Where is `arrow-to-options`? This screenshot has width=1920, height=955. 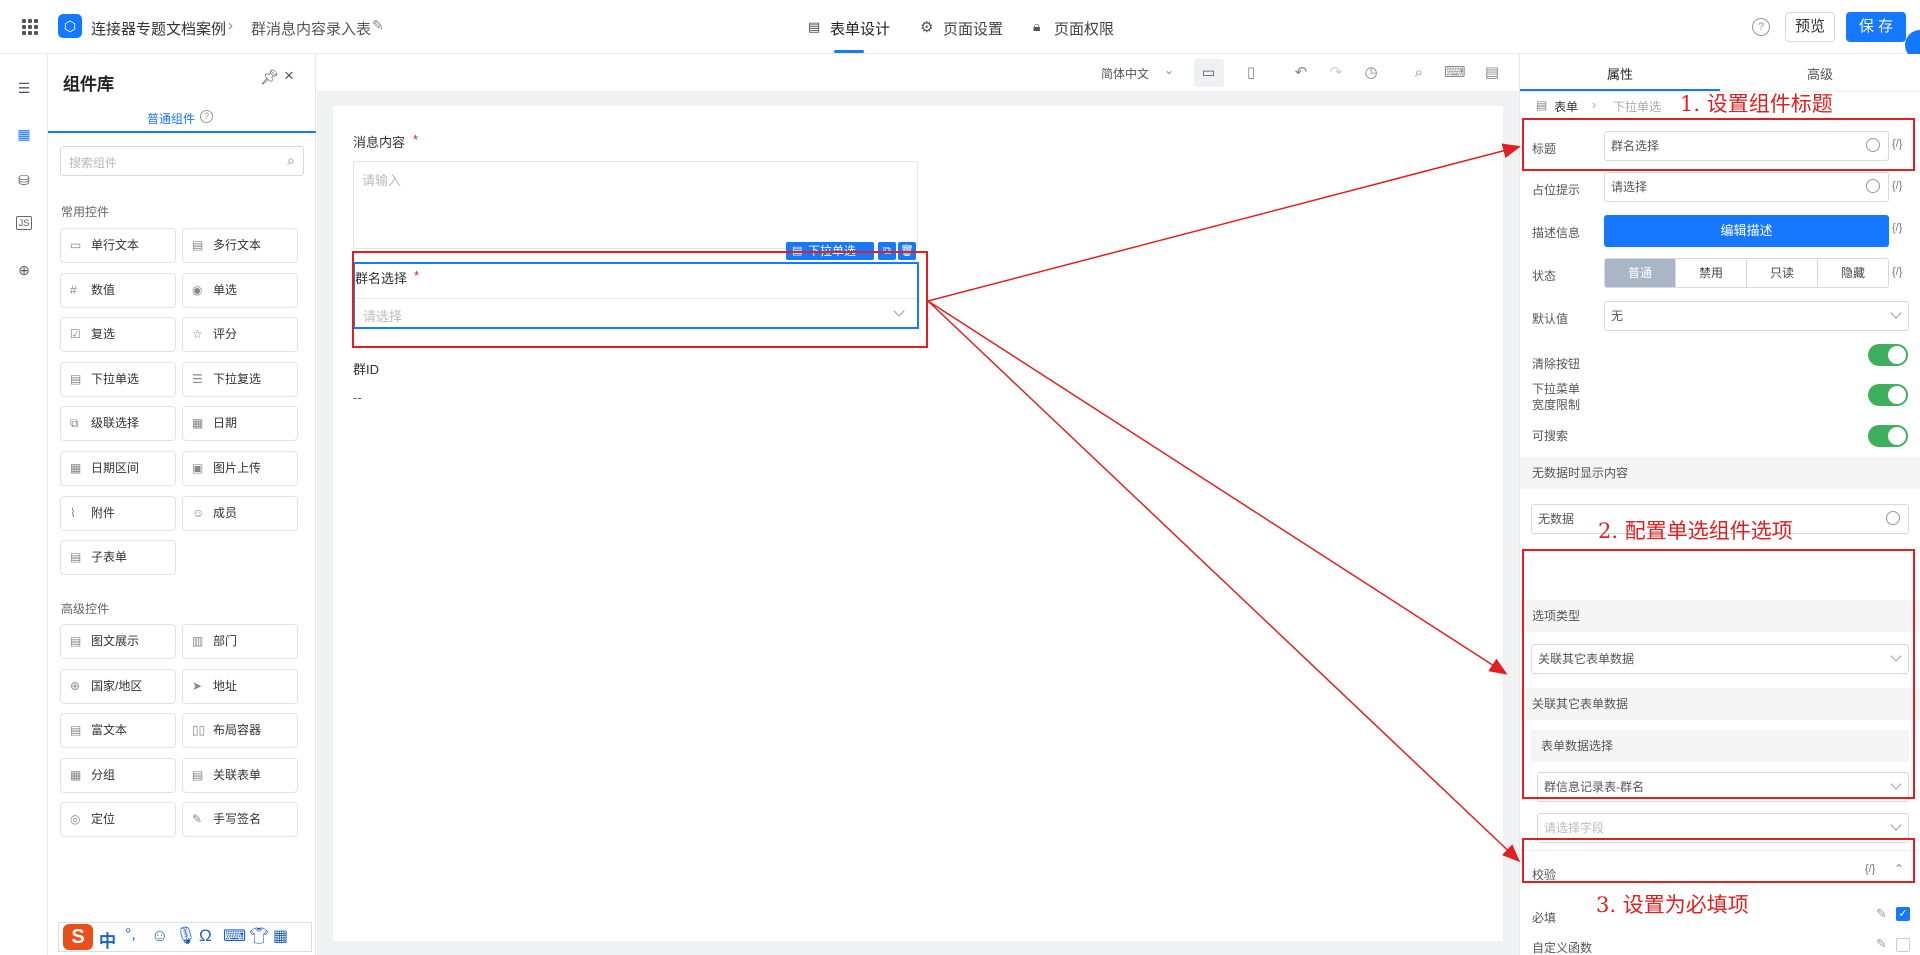 arrow-to-options is located at coordinates (1217, 487).